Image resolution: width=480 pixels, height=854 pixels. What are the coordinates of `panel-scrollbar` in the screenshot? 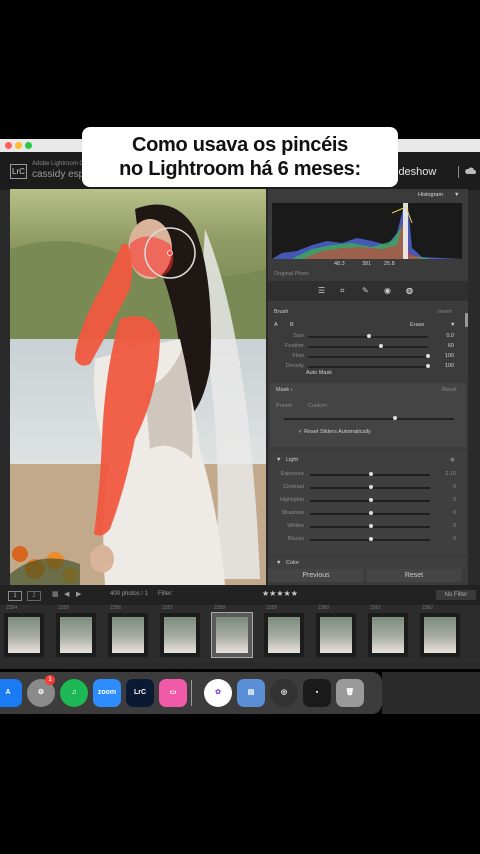 It's located at (466, 320).